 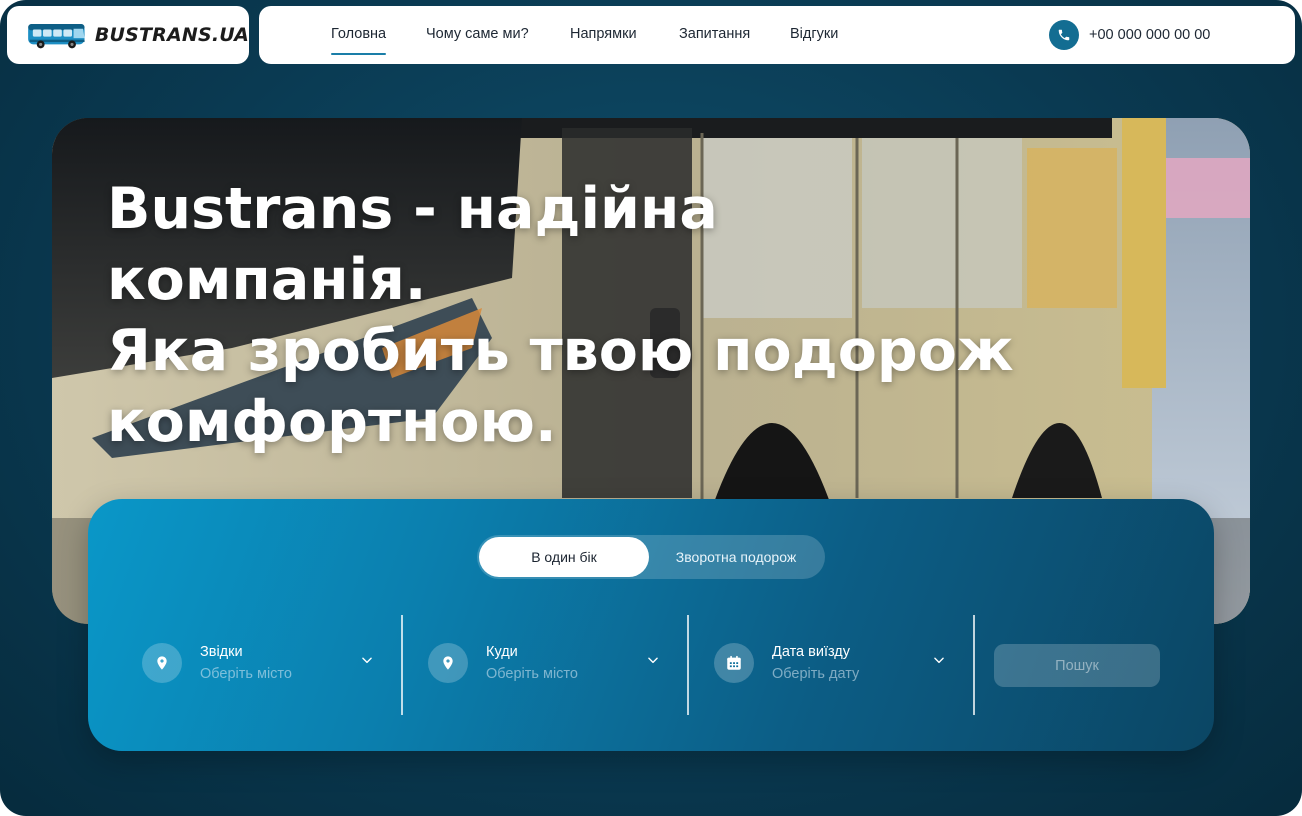 What do you see at coordinates (811, 652) in the screenshot?
I see `departure-date-label: Дата виїзду` at bounding box center [811, 652].